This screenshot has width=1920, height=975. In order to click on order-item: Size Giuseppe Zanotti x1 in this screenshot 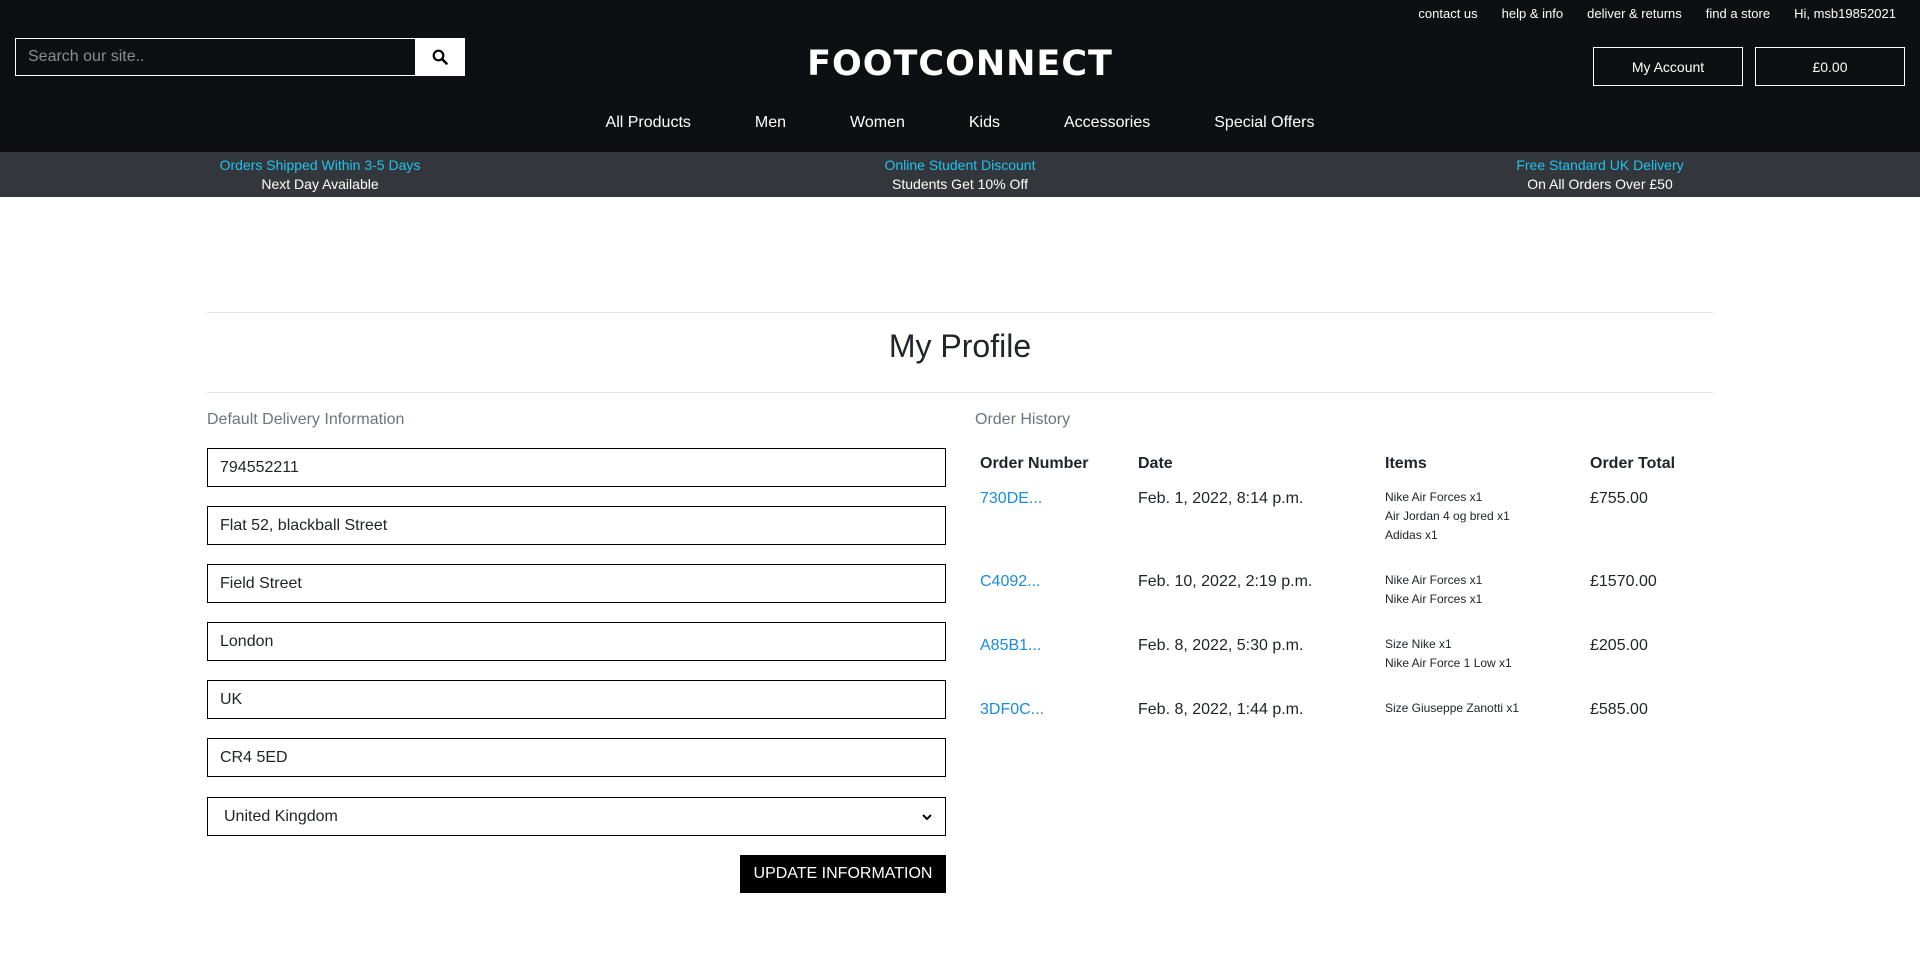, I will do `click(1452, 708)`.